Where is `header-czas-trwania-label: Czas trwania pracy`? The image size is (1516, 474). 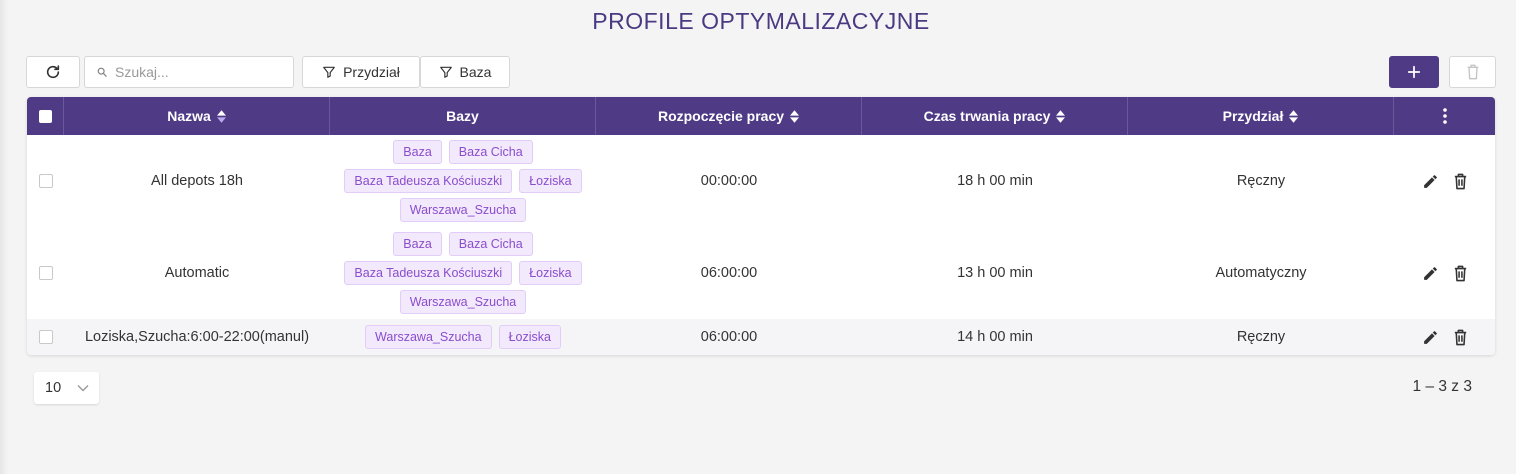 header-czas-trwania-label: Czas trwania pracy is located at coordinates (987, 116).